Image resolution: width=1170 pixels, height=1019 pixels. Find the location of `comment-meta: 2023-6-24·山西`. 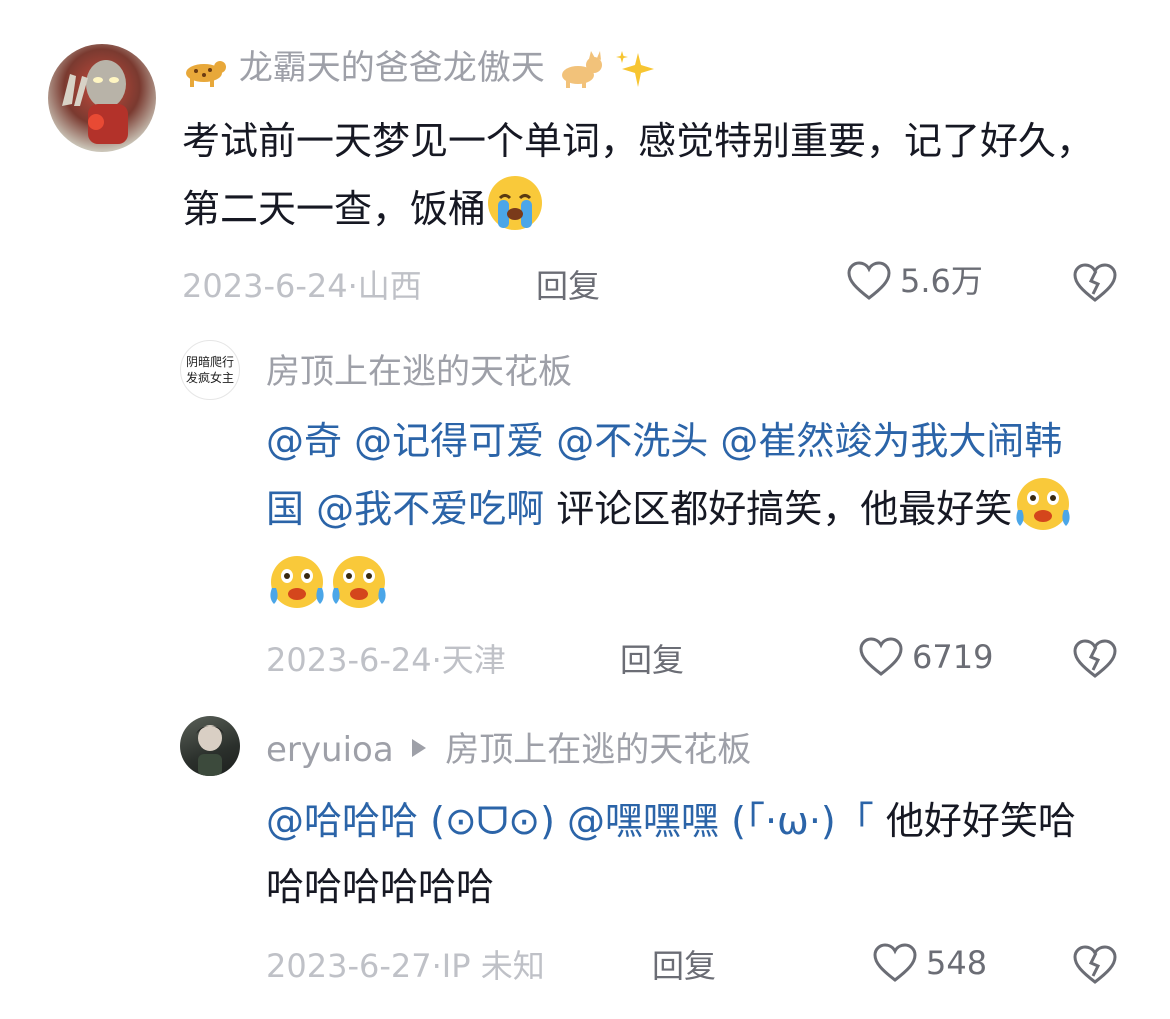

comment-meta: 2023-6-24·山西 is located at coordinates (302, 286).